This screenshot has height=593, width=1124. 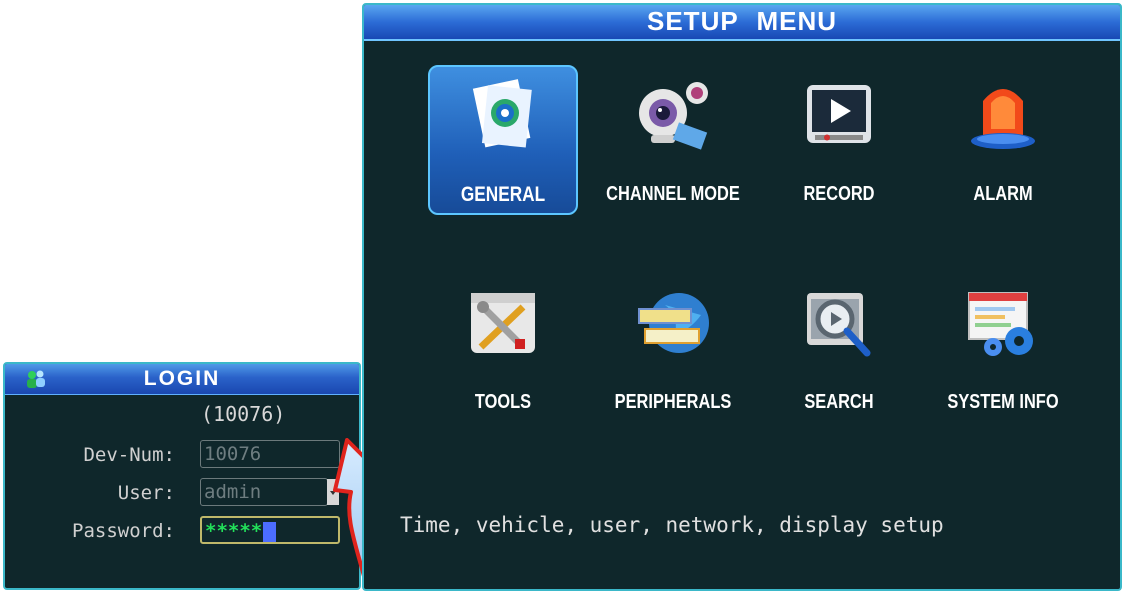 What do you see at coordinates (146, 493) in the screenshot?
I see `user-label: User:` at bounding box center [146, 493].